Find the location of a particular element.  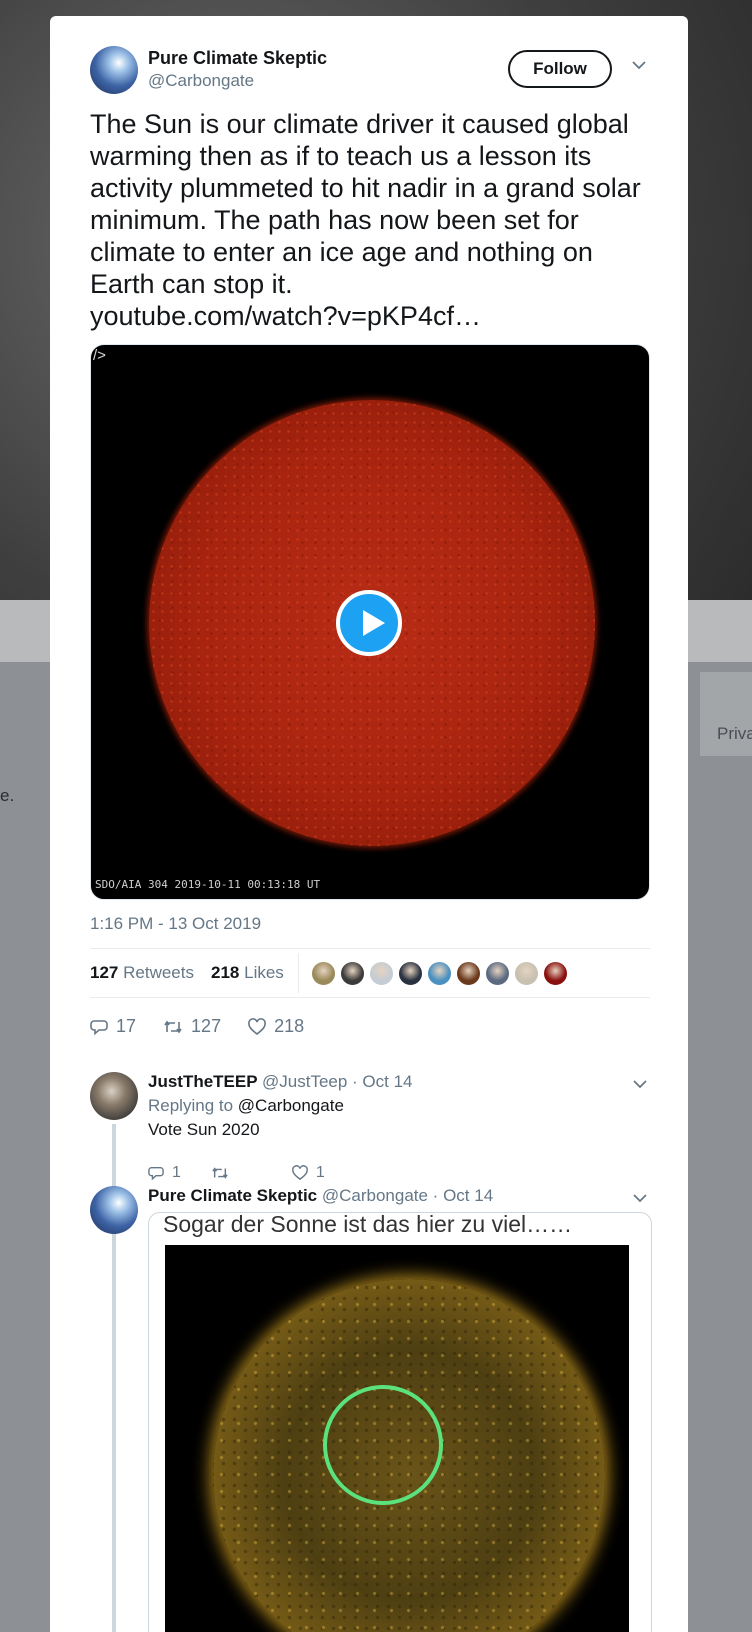

reply-meta: @JustTeep · Oct 14 is located at coordinates (337, 1081).